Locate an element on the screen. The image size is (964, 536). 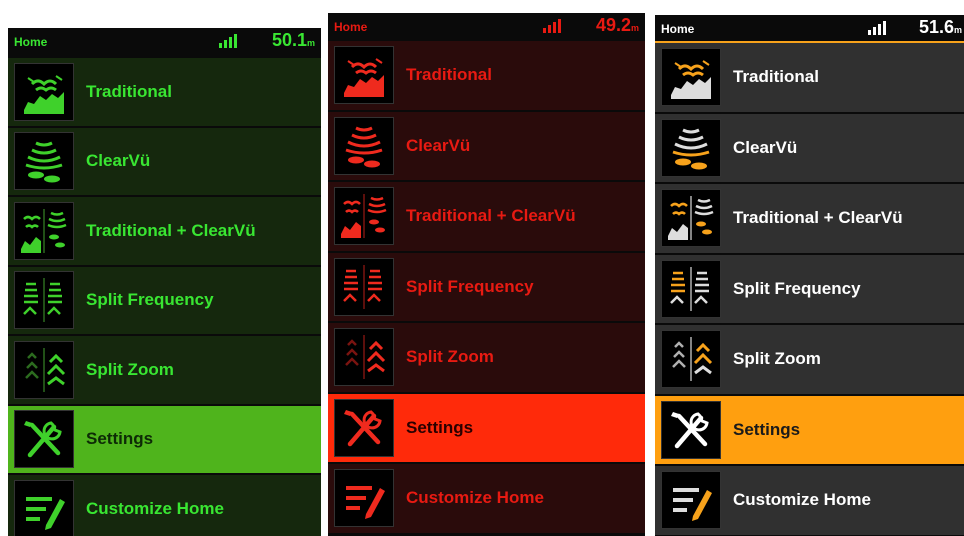
depth-readout: 51.6m is located at coordinates (940, 27).